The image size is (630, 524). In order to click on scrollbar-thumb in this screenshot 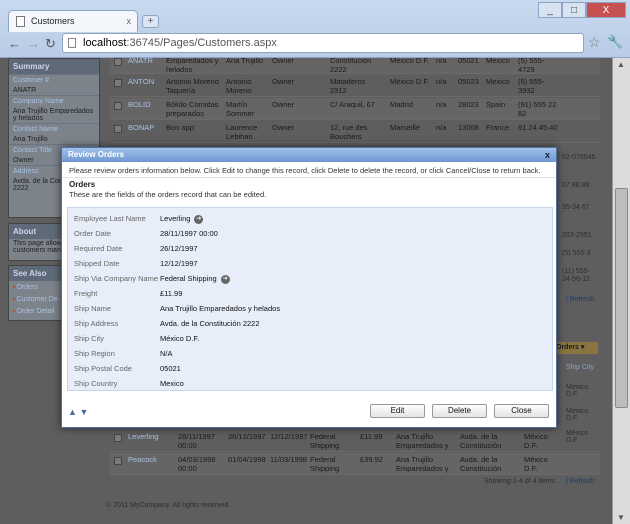, I will do `click(621, 298)`.